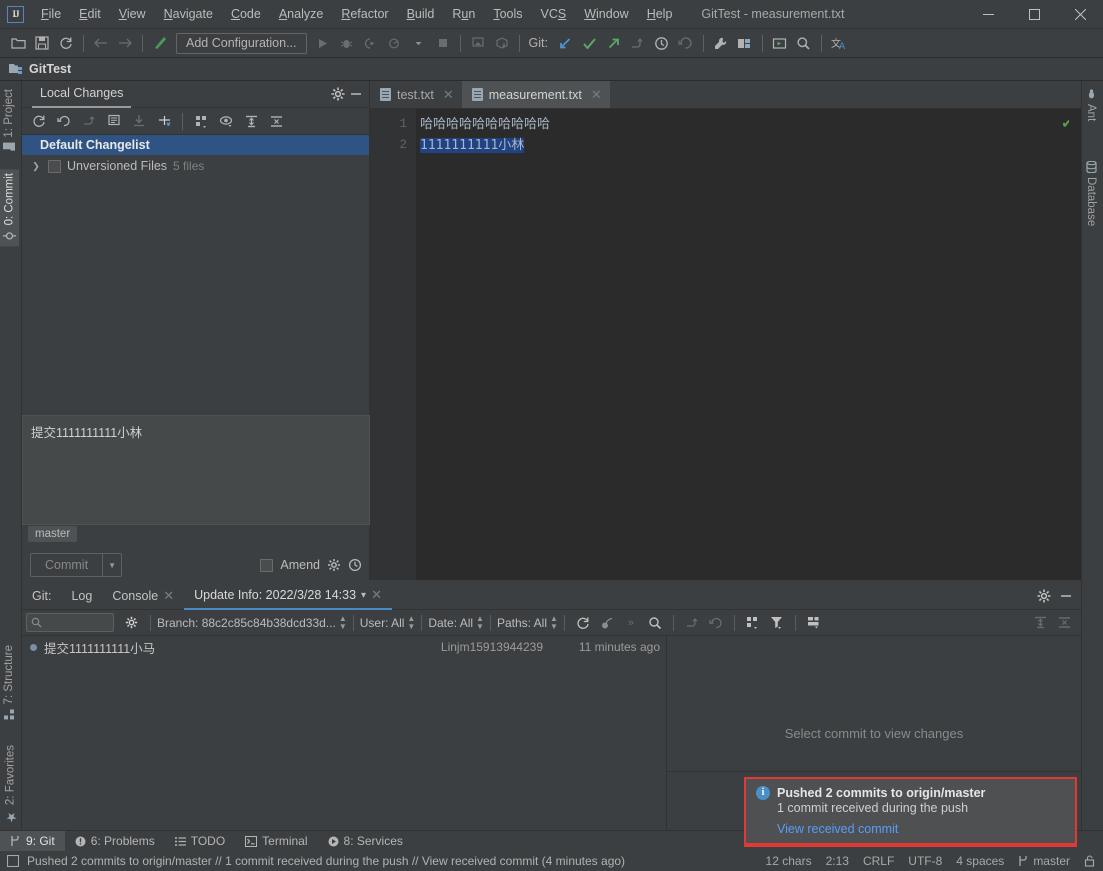 Image resolution: width=1103 pixels, height=871 pixels. I want to click on commit-history-icon, so click(355, 565).